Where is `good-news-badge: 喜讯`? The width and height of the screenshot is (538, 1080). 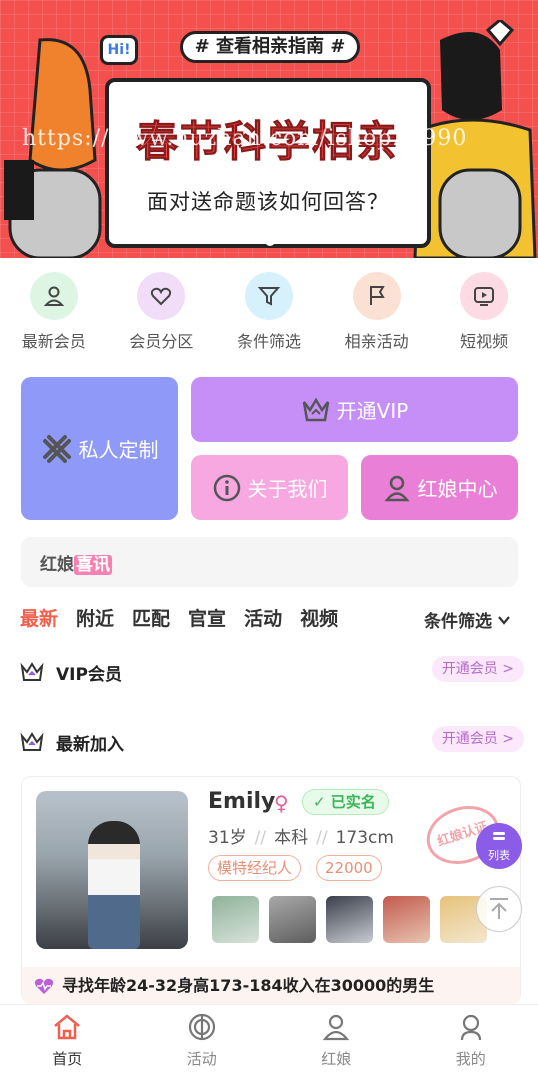 good-news-badge: 喜讯 is located at coordinates (93, 565).